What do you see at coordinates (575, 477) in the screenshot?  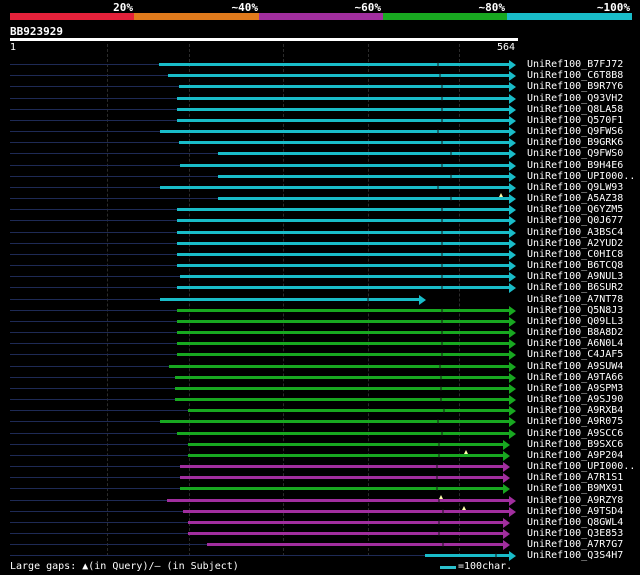 I see `hit-label: UniRef100_A7R1S1` at bounding box center [575, 477].